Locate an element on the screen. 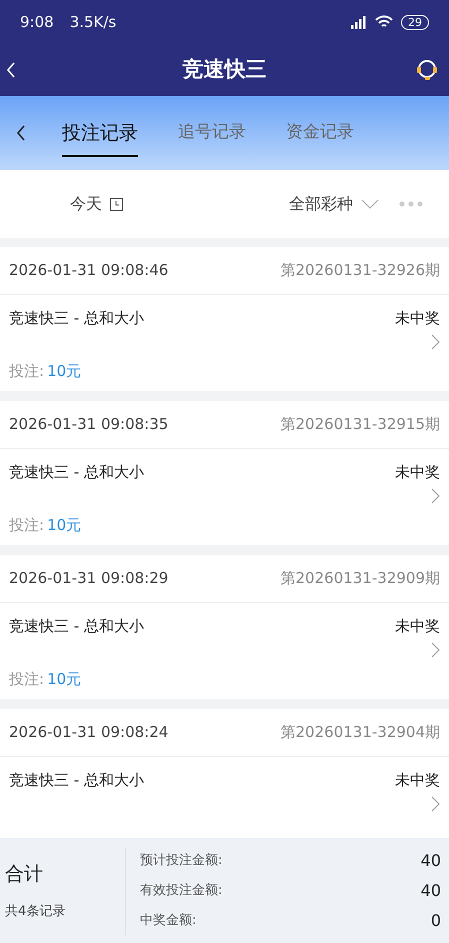  issue-number: 第20260131-32909期 is located at coordinates (360, 579).